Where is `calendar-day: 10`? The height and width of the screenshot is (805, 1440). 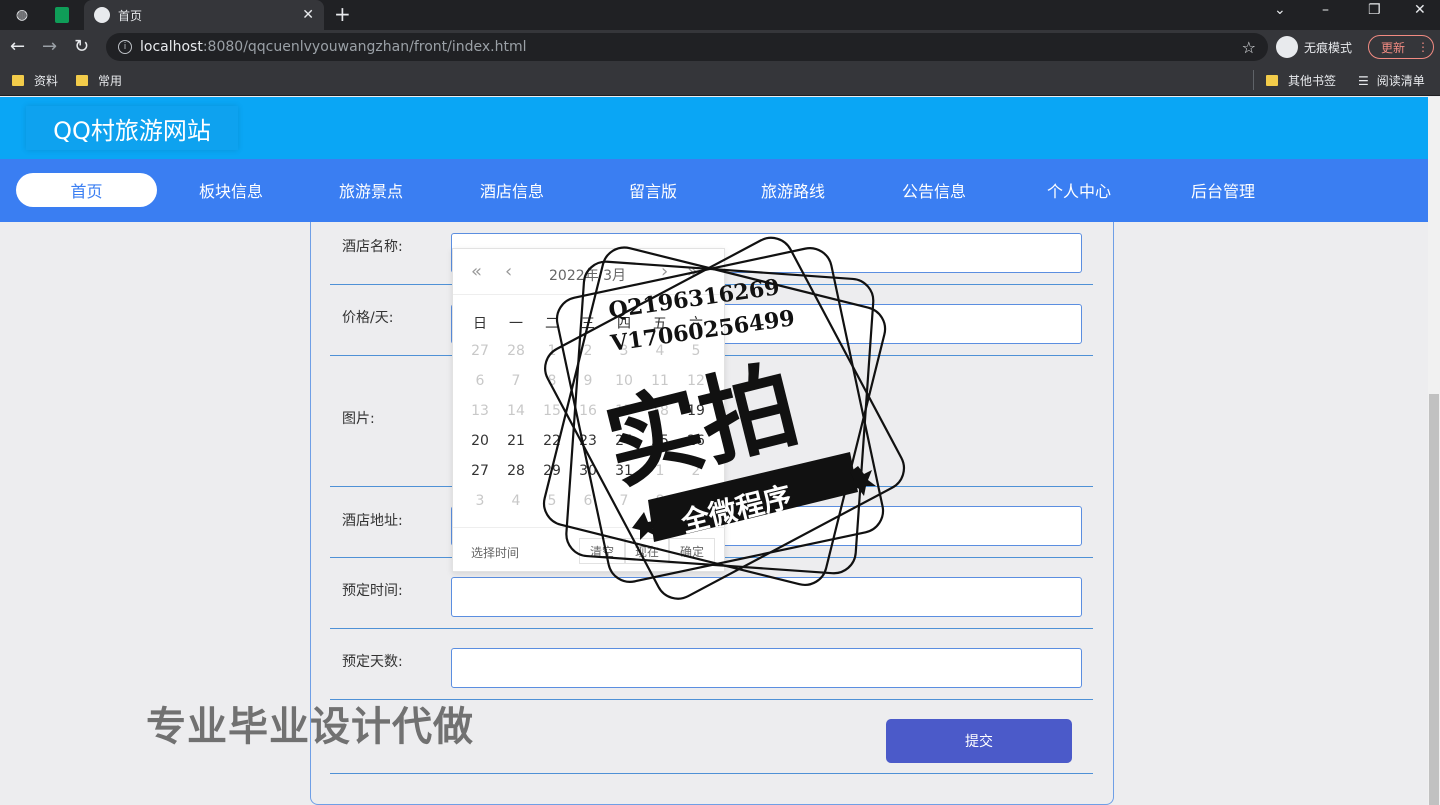 calendar-day: 10 is located at coordinates (624, 381).